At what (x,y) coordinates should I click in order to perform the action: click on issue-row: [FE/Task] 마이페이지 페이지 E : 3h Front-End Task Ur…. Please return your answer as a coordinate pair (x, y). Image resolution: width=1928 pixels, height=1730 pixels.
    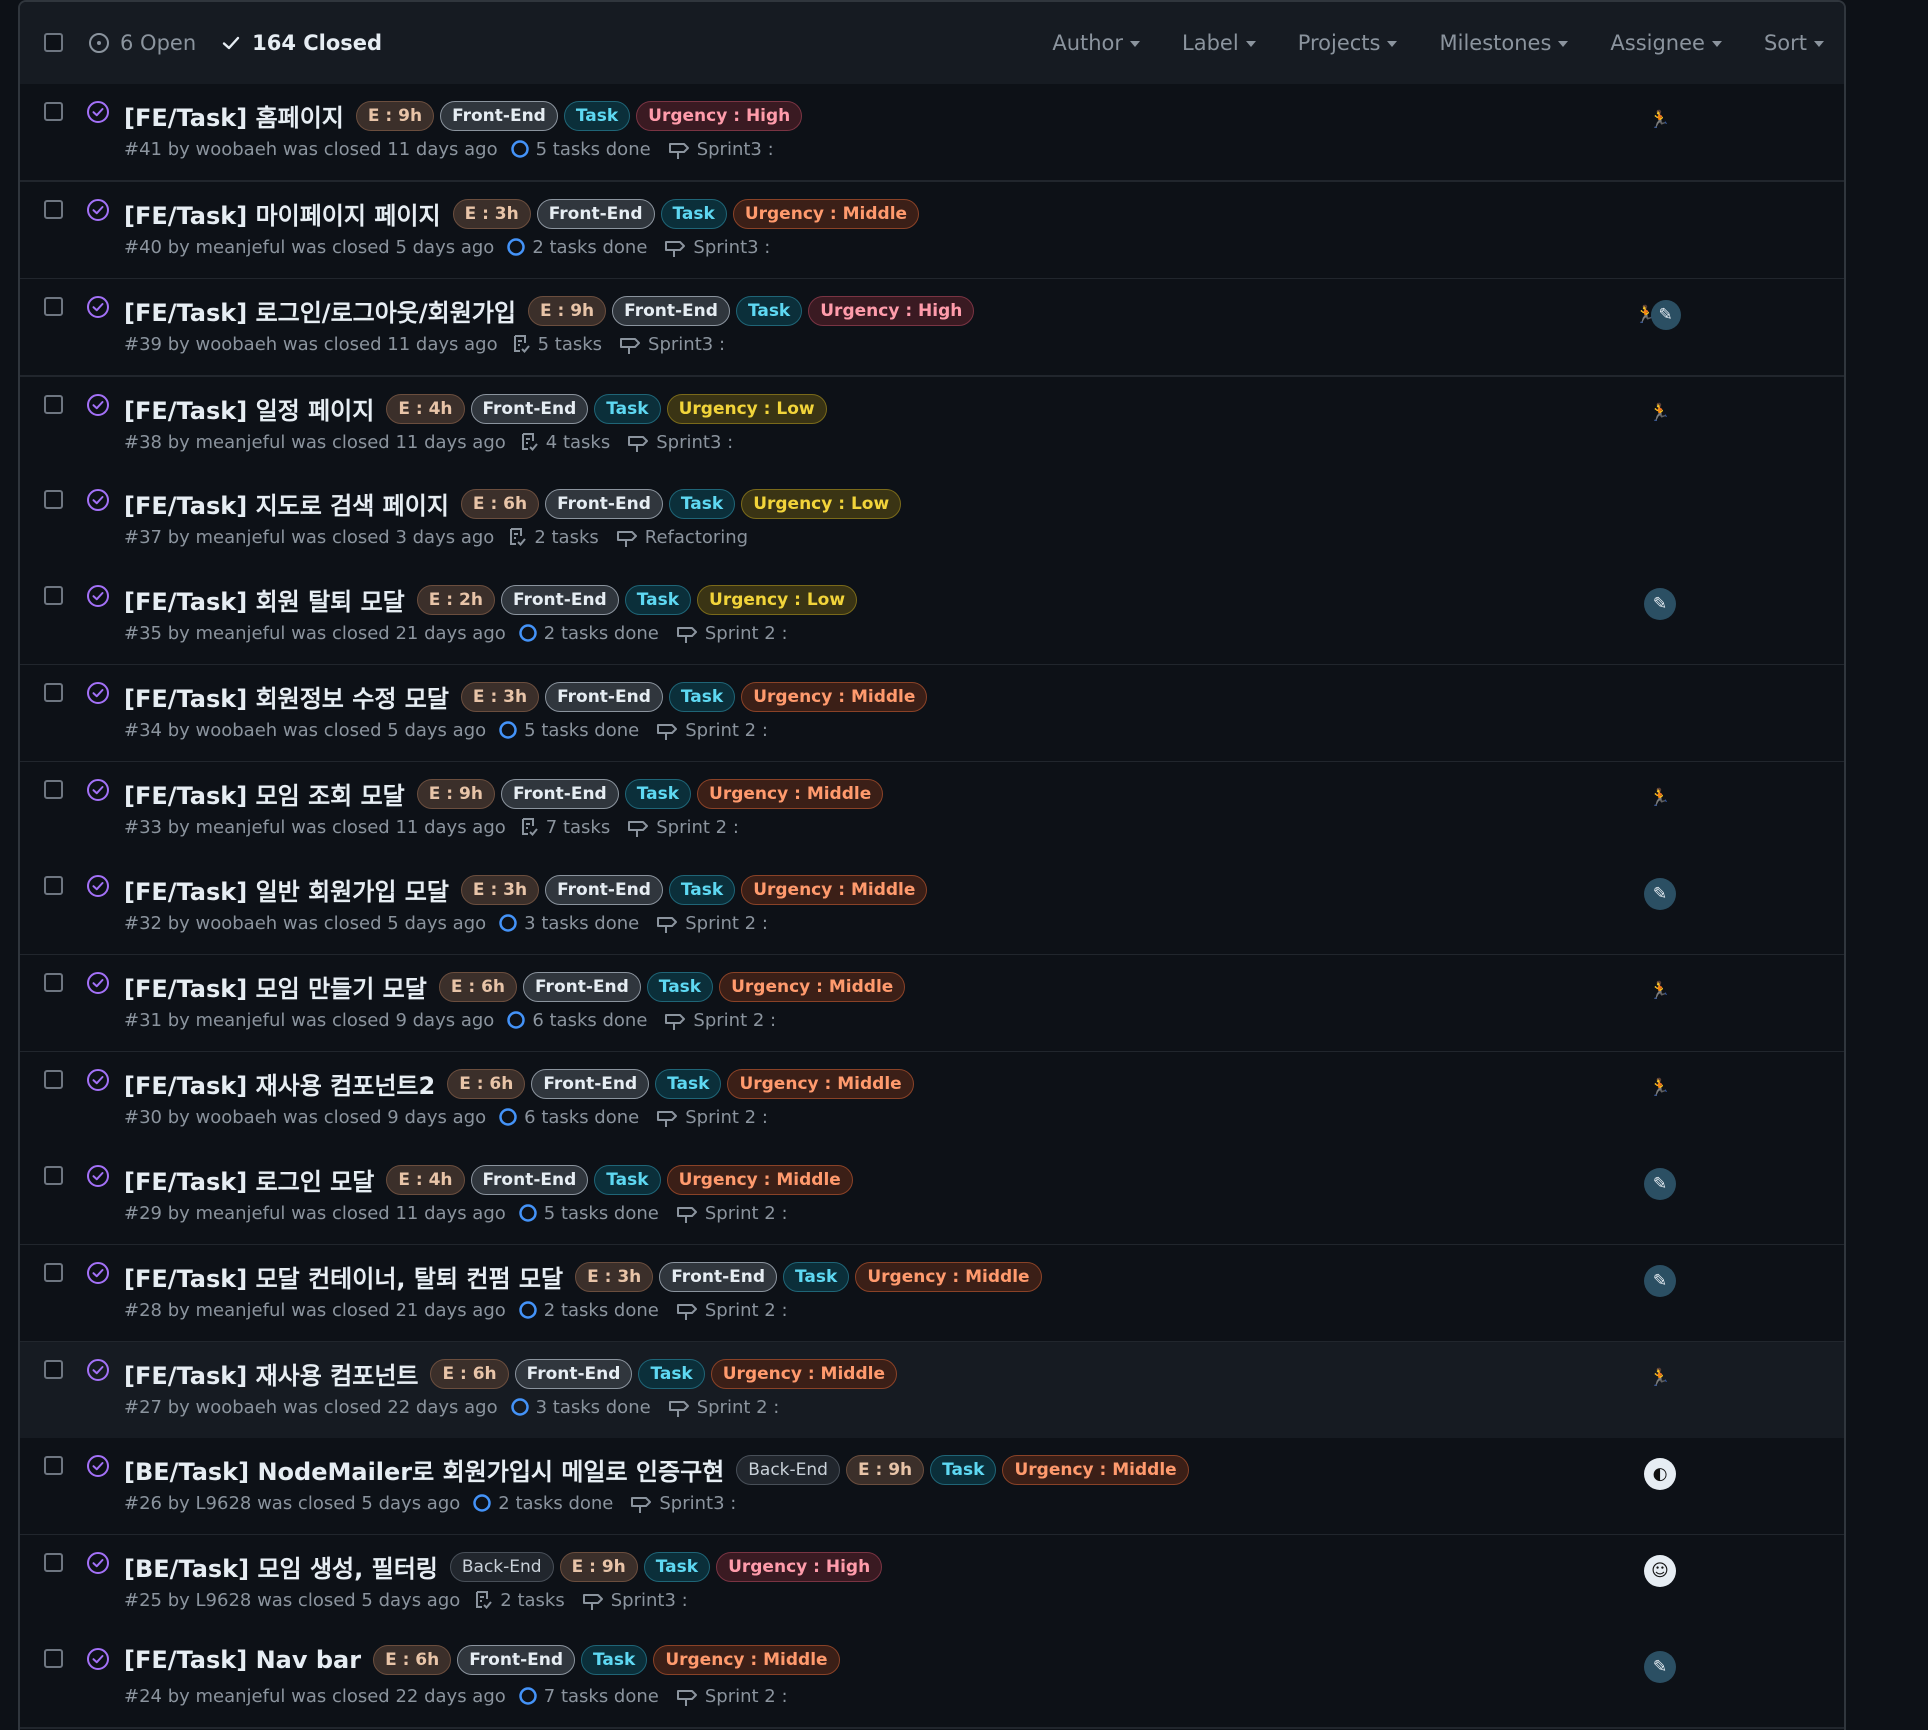
    Looking at the image, I should click on (932, 231).